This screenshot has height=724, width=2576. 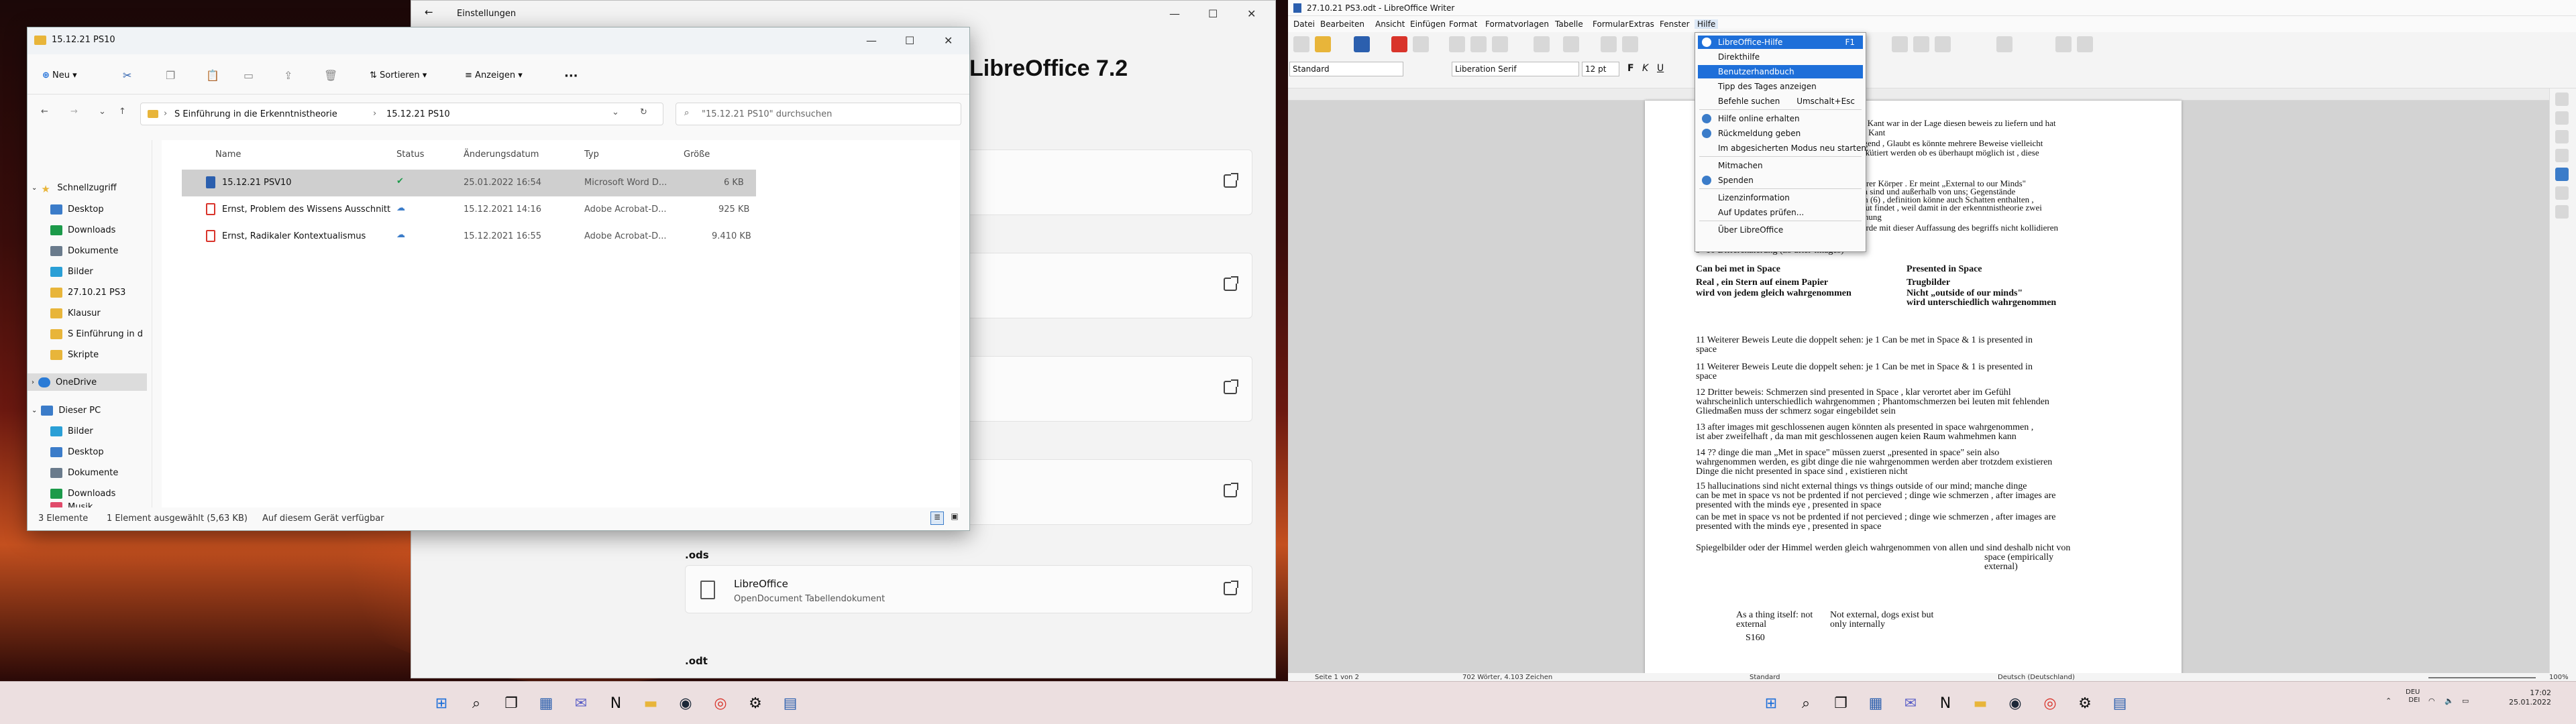 I want to click on tray-chevron-icon: ⌃, so click(x=2388, y=701).